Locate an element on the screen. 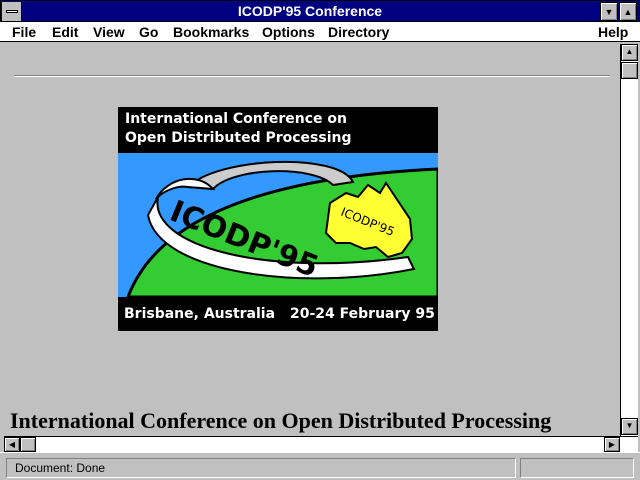 The width and height of the screenshot is (640, 480). scroll-up-button: ▲ is located at coordinates (629, 52).